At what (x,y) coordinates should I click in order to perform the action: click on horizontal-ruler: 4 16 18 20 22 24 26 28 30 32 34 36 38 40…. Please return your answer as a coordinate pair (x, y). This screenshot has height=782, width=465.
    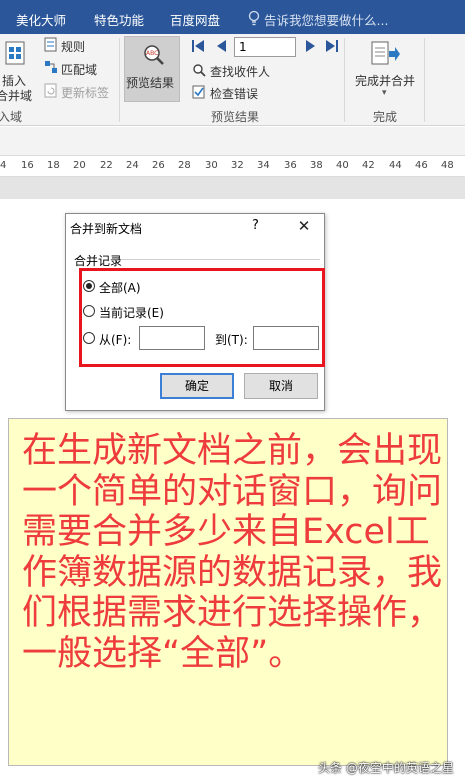
    Looking at the image, I should click on (232, 166).